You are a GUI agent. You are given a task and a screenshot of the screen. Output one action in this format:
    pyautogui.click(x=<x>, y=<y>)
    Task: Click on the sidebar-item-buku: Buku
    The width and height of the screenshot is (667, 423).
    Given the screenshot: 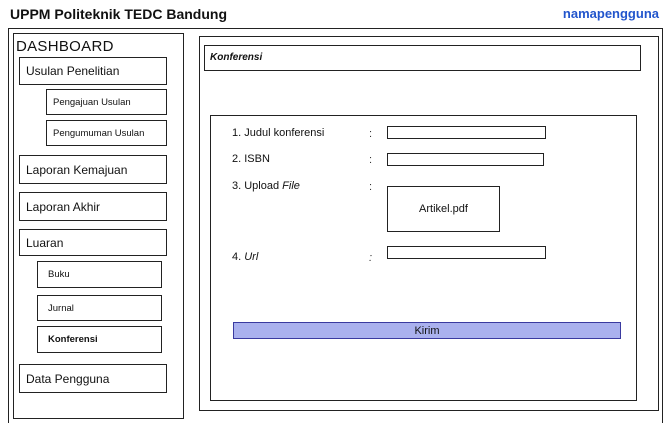 What is the action you would take?
    pyautogui.click(x=99, y=274)
    